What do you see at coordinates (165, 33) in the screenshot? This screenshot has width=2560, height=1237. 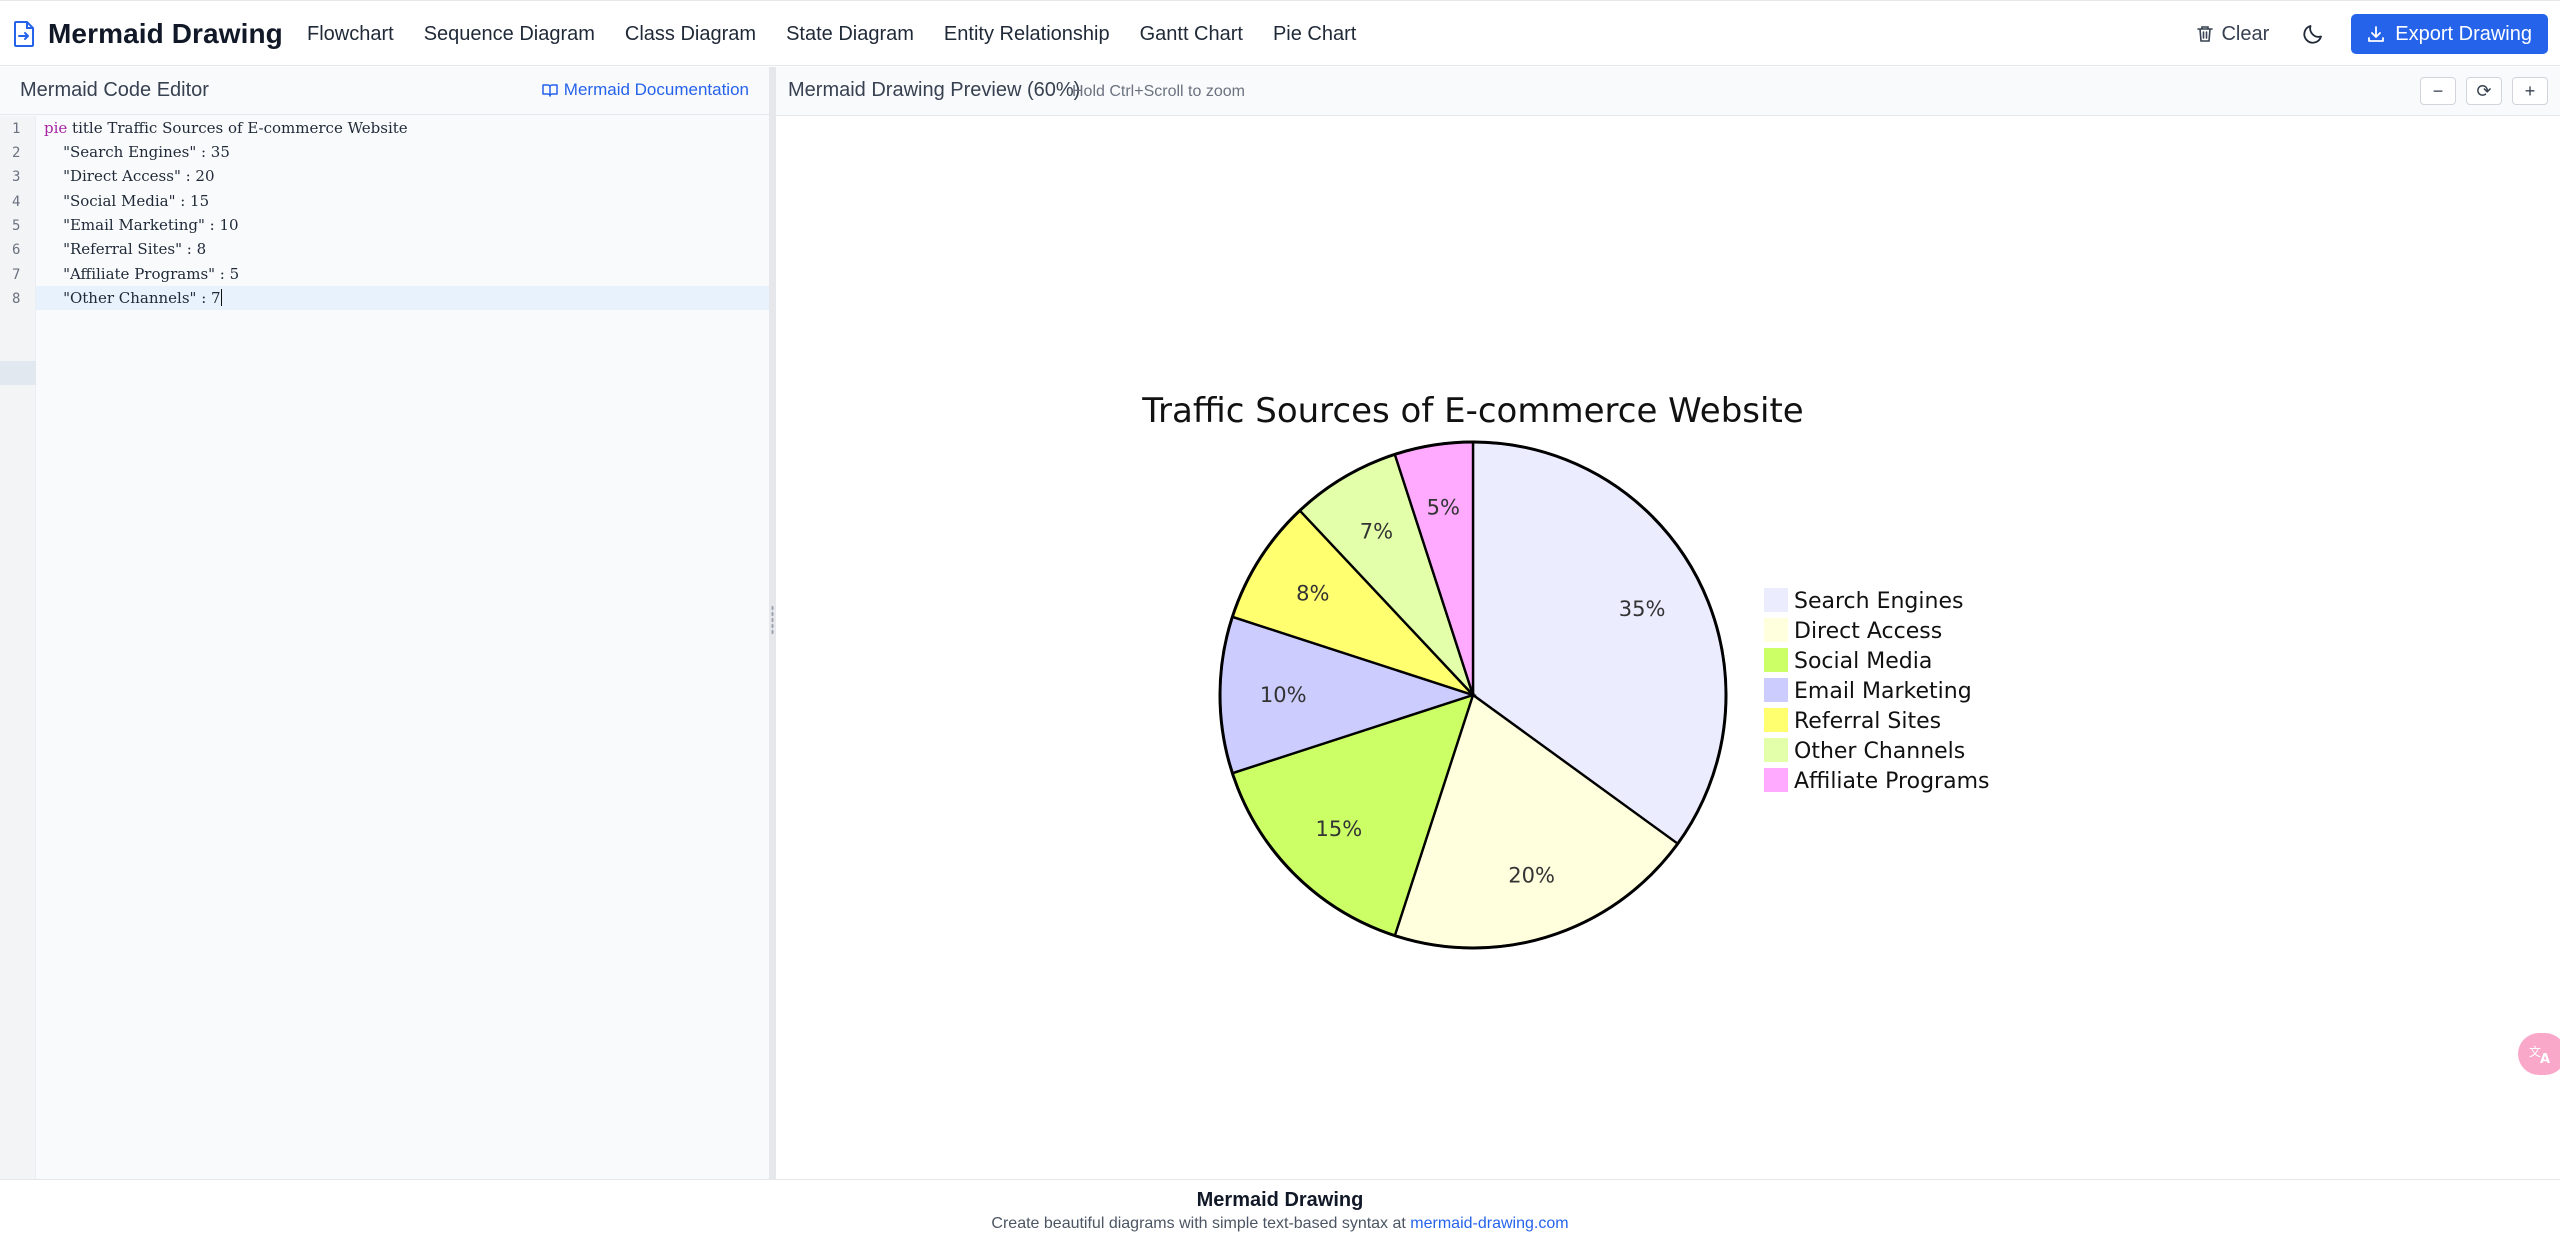 I see `app-title: Mermaid Drawing` at bounding box center [165, 33].